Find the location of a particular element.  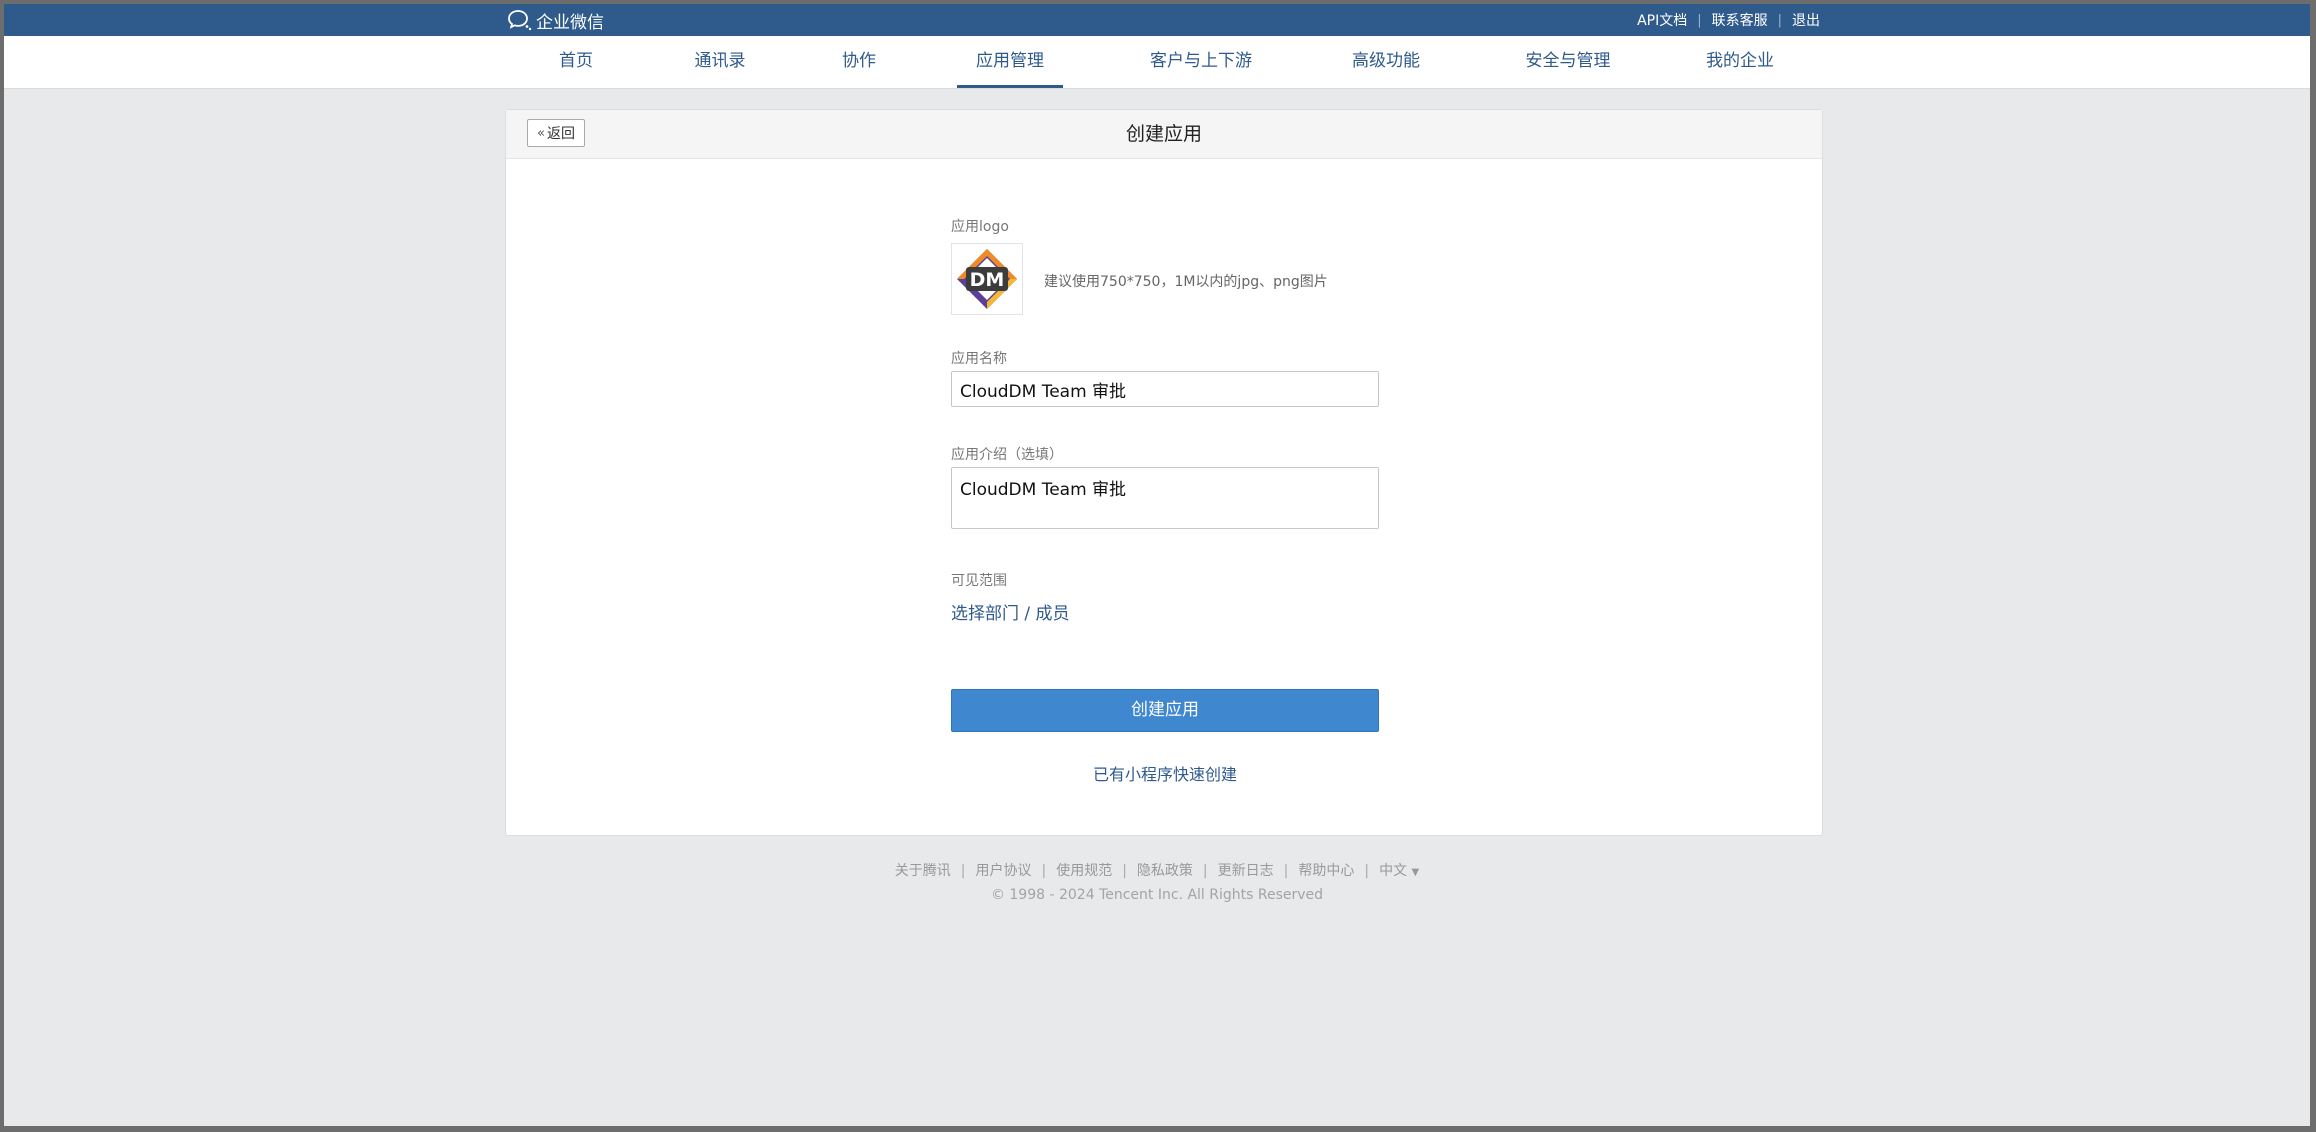

nav-home: 首页 is located at coordinates (576, 62).